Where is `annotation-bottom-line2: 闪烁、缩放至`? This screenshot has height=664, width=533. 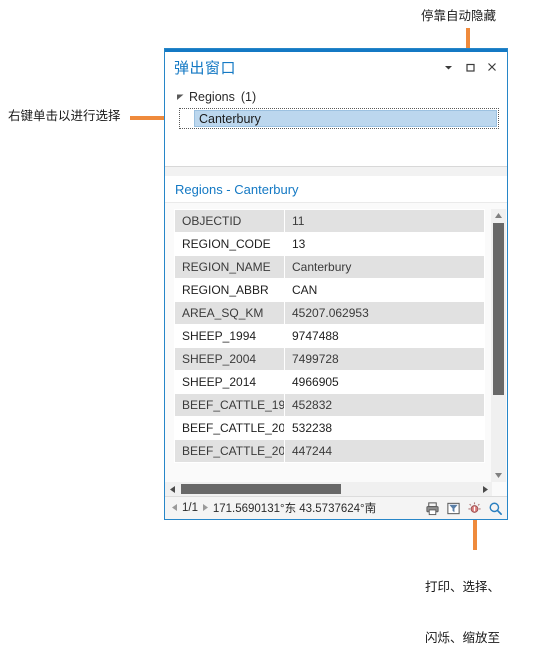 annotation-bottom-line2: 闪烁、缩放至 is located at coordinates (463, 638).